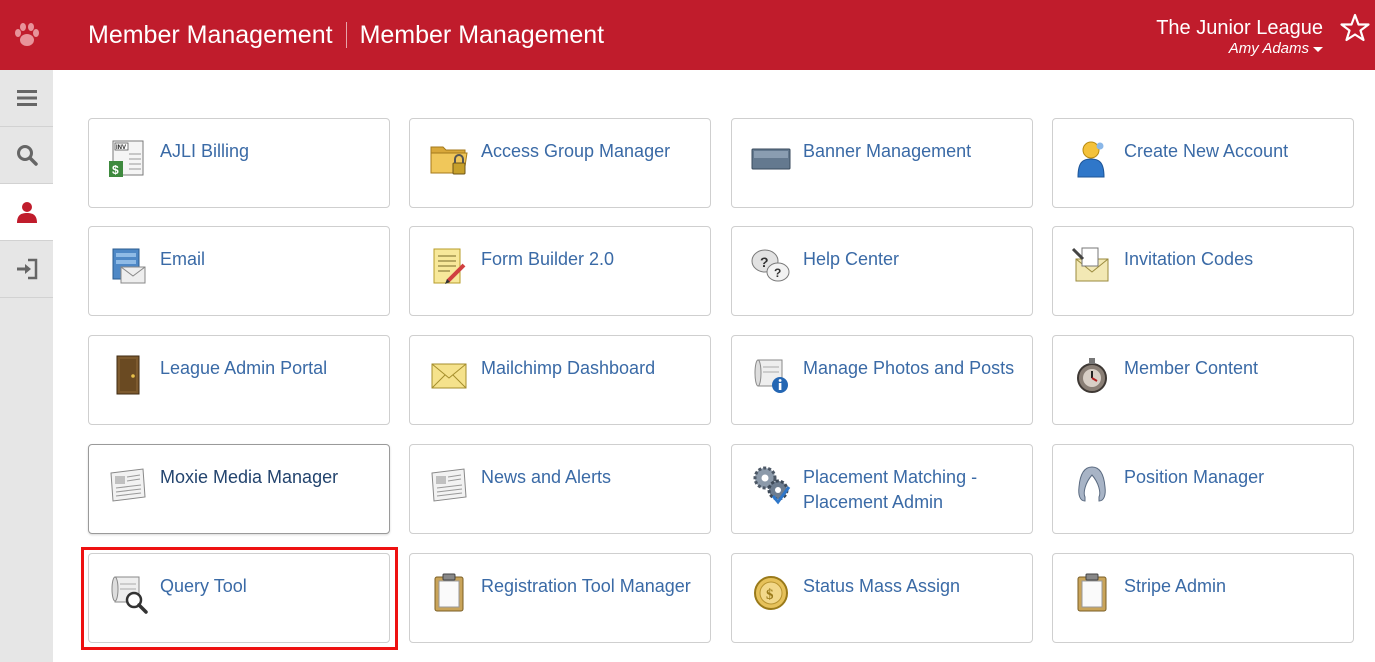  What do you see at coordinates (771, 158) in the screenshot?
I see `banner-icon` at bounding box center [771, 158].